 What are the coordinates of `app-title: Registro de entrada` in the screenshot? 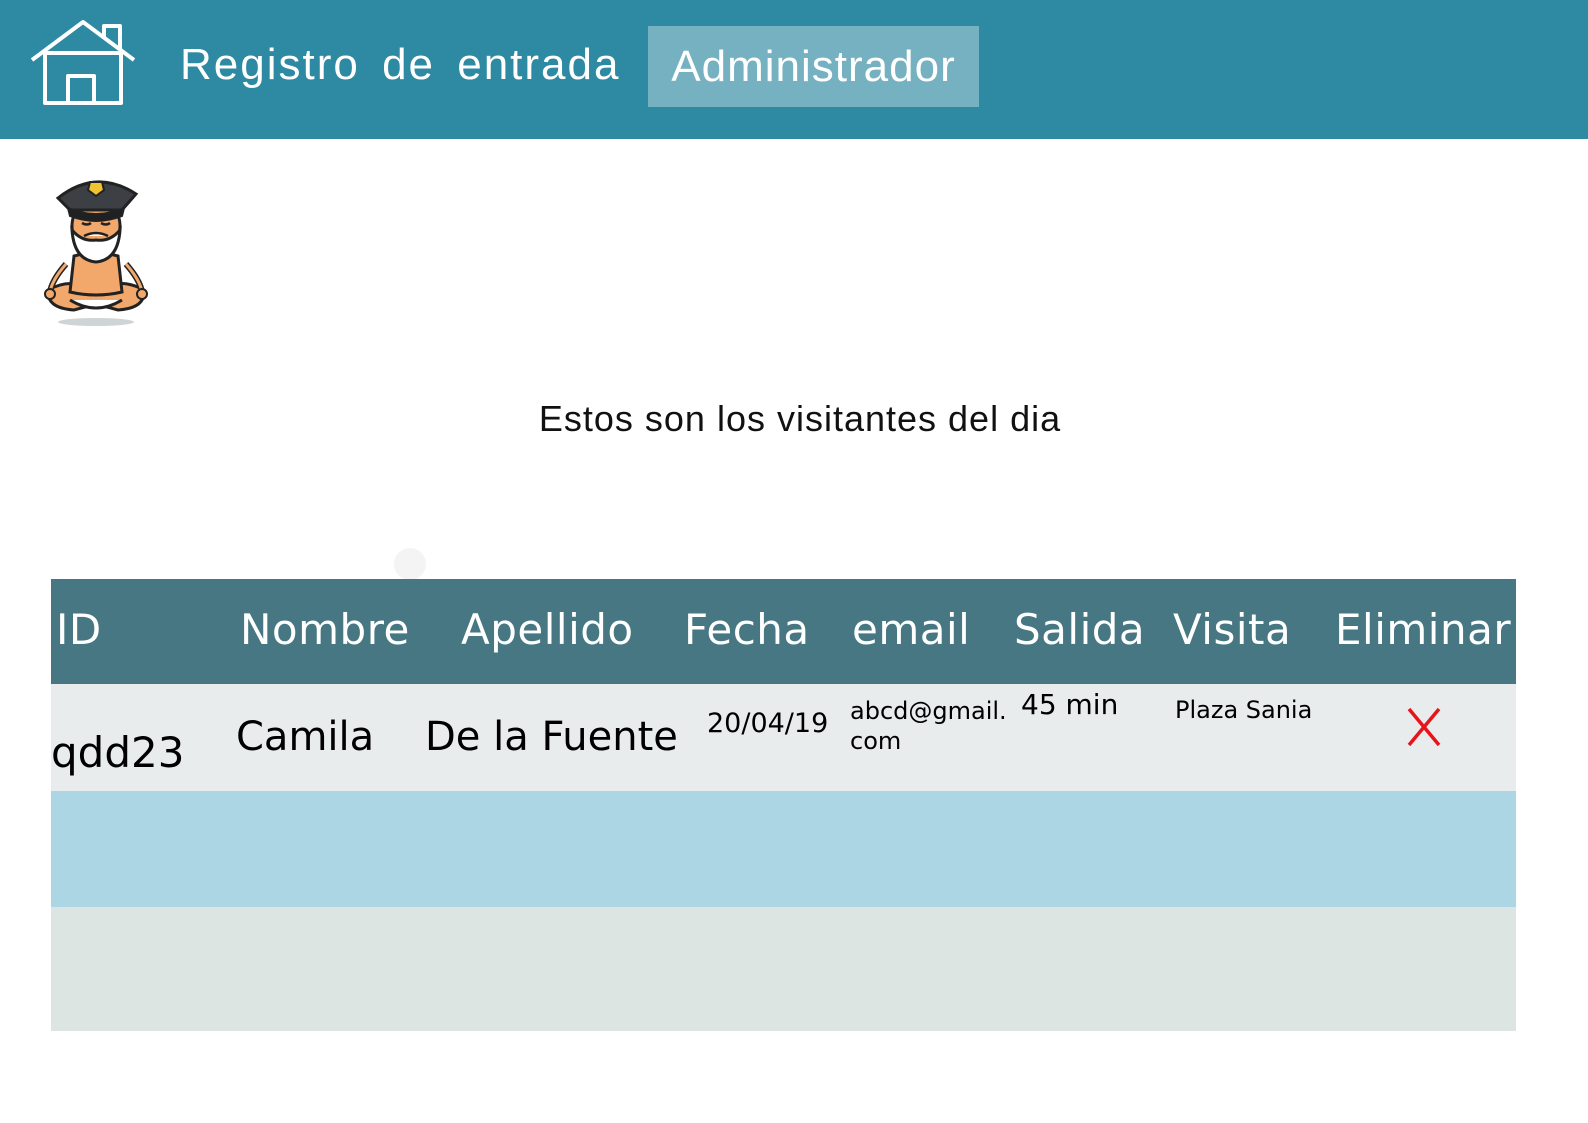 It's located at (400, 64).